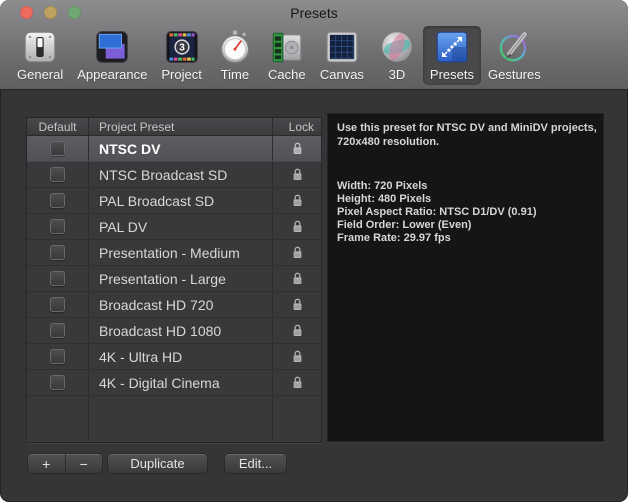 This screenshot has height=502, width=628. I want to click on table-row-broadcast-hd-720: Broadcast HD 720, so click(174, 305).